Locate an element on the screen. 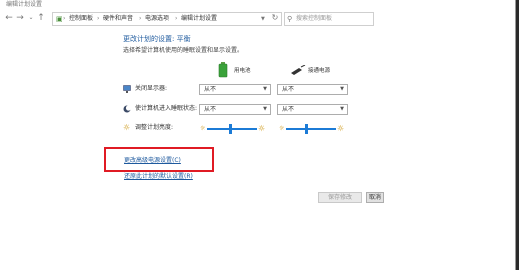  brightness-battery-slider: ☼ ☼ is located at coordinates (235, 129).